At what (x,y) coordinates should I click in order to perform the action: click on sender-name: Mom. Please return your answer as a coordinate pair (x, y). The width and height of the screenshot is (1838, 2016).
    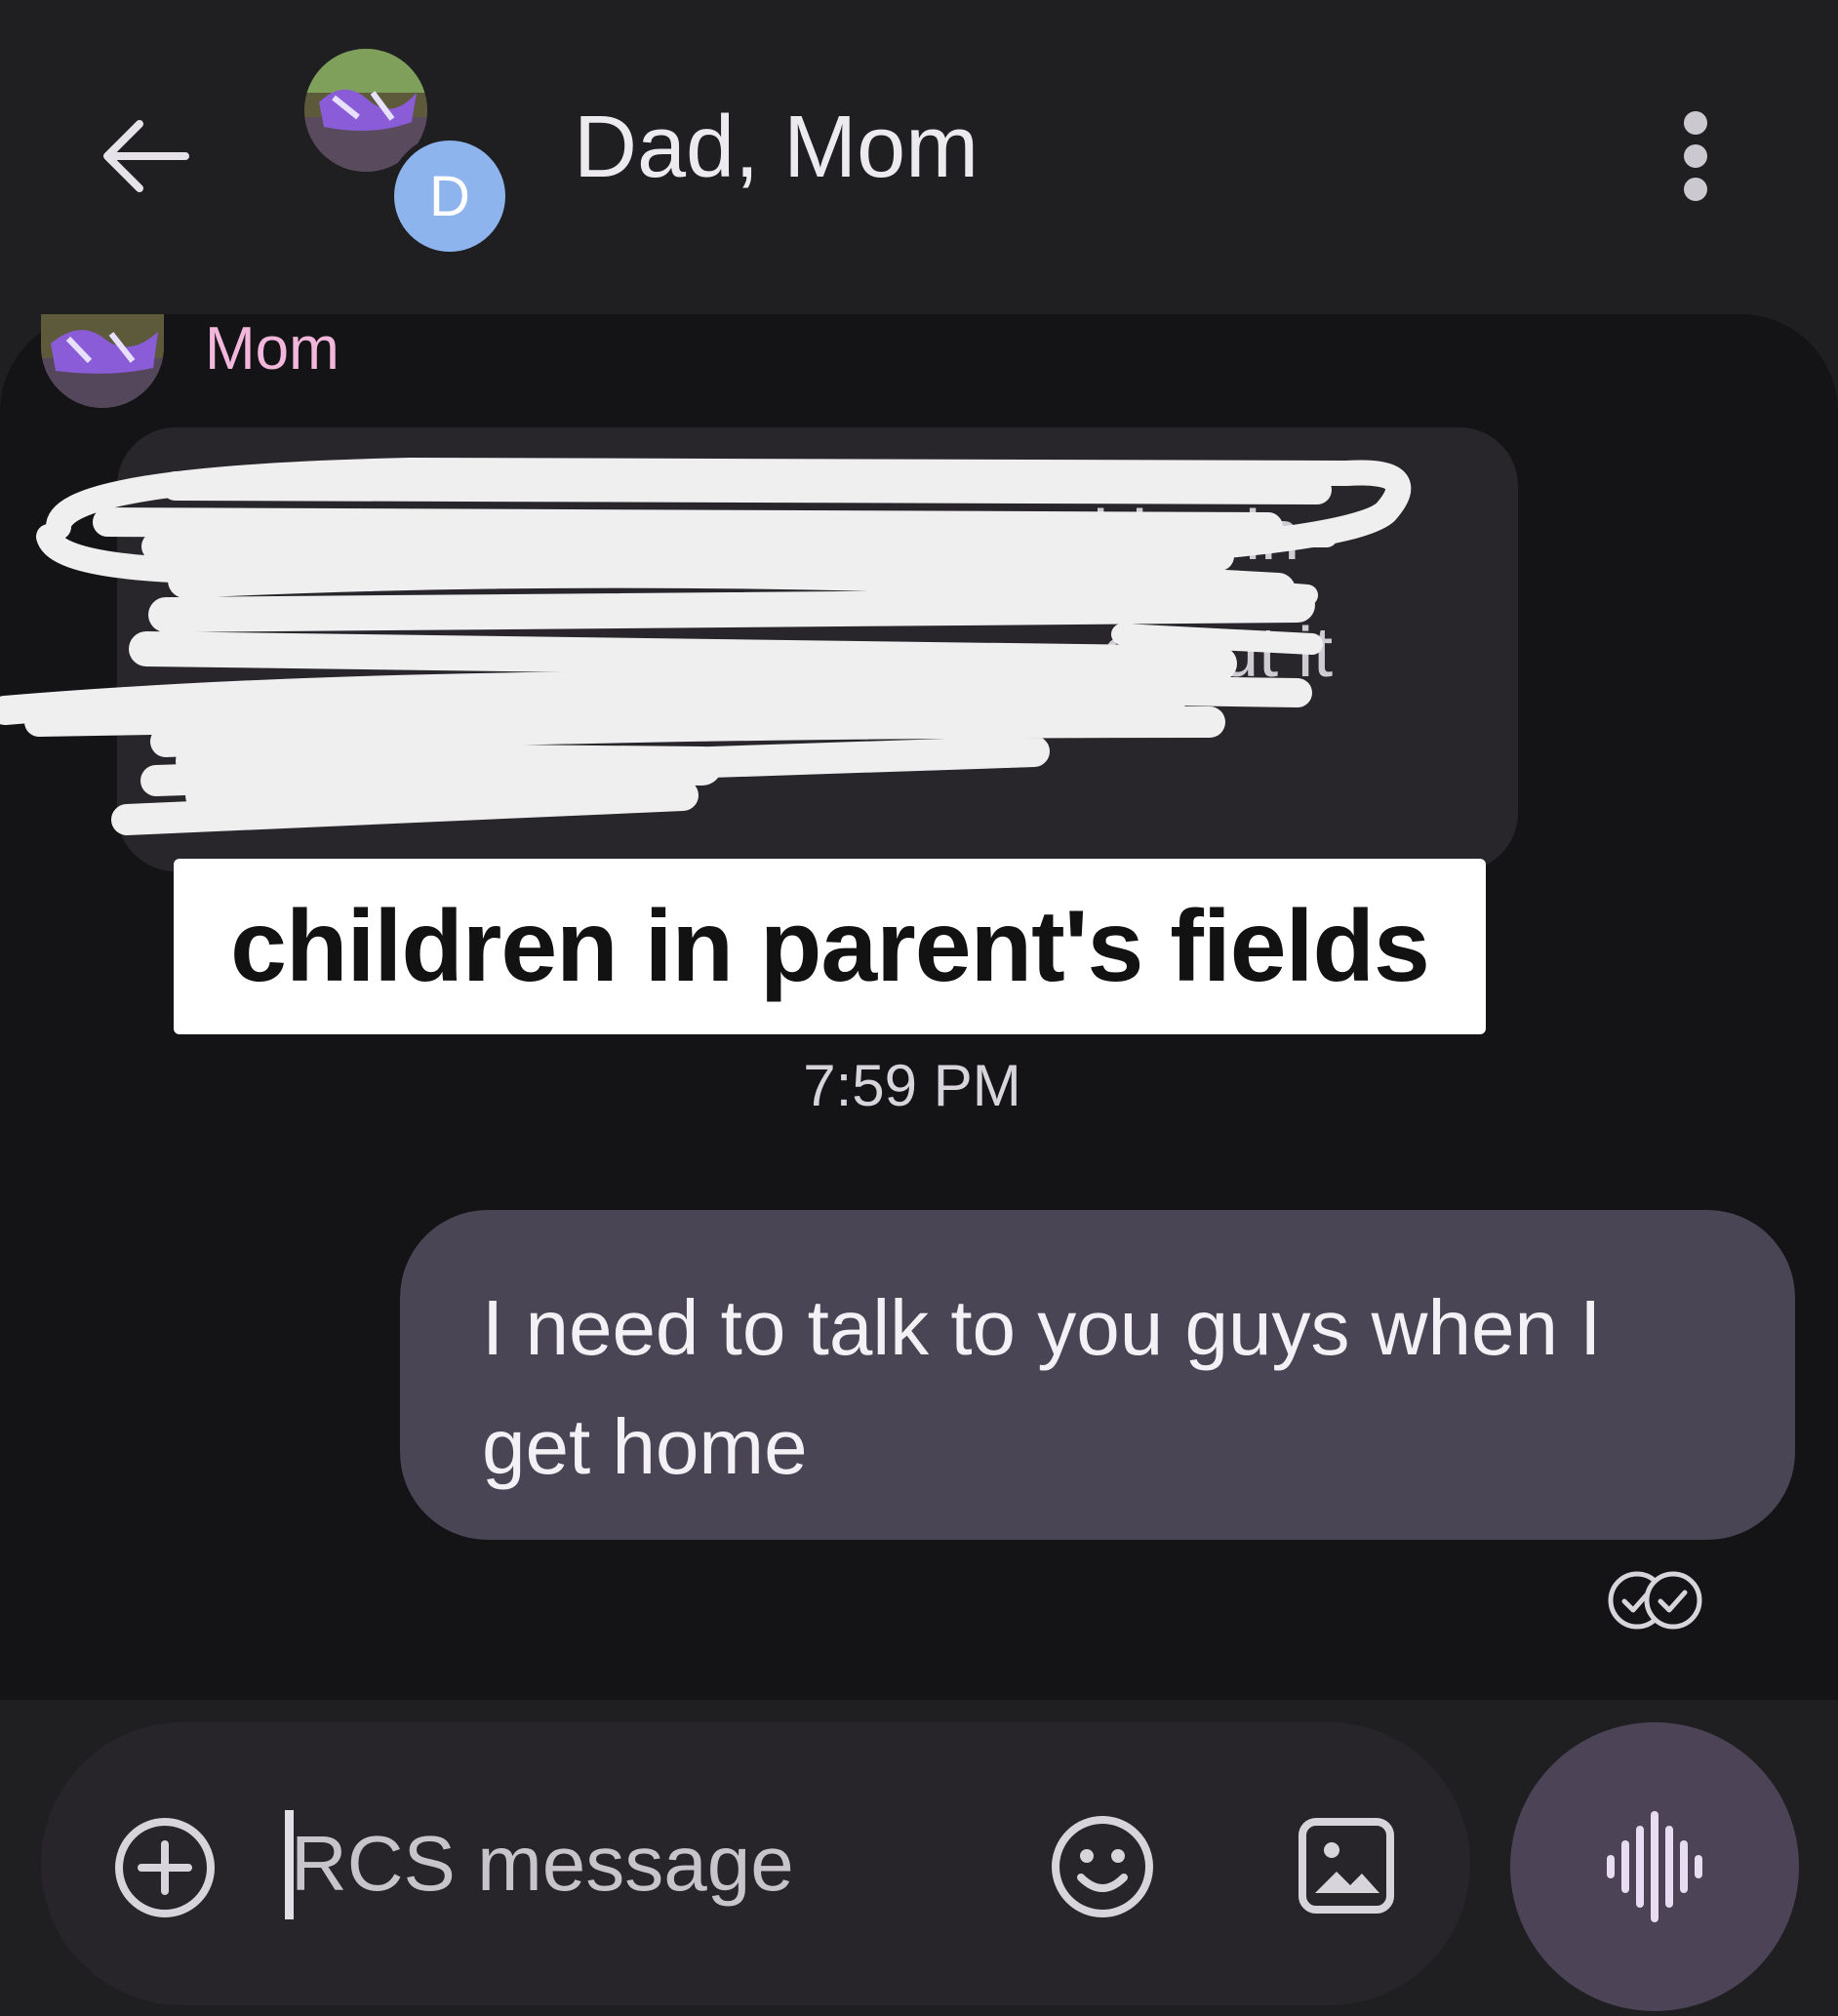
    Looking at the image, I should click on (272, 349).